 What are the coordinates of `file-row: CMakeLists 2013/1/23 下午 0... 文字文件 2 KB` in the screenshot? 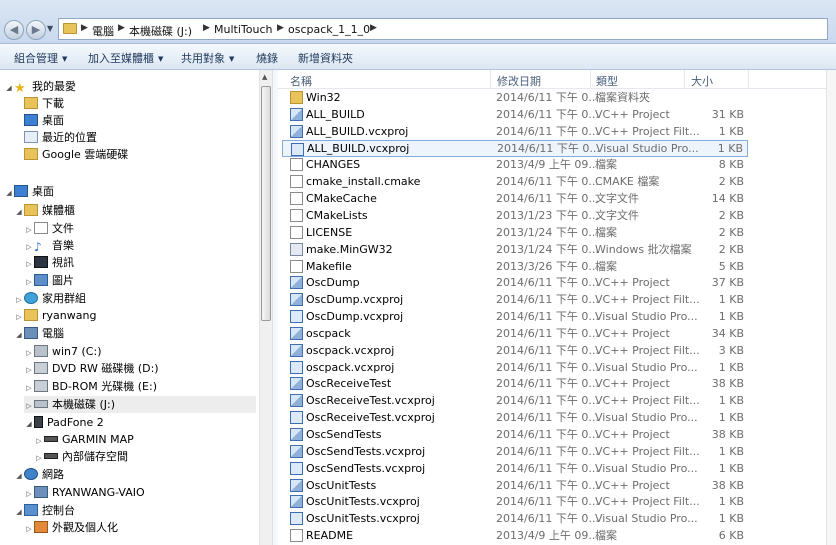 It's located at (515, 215).